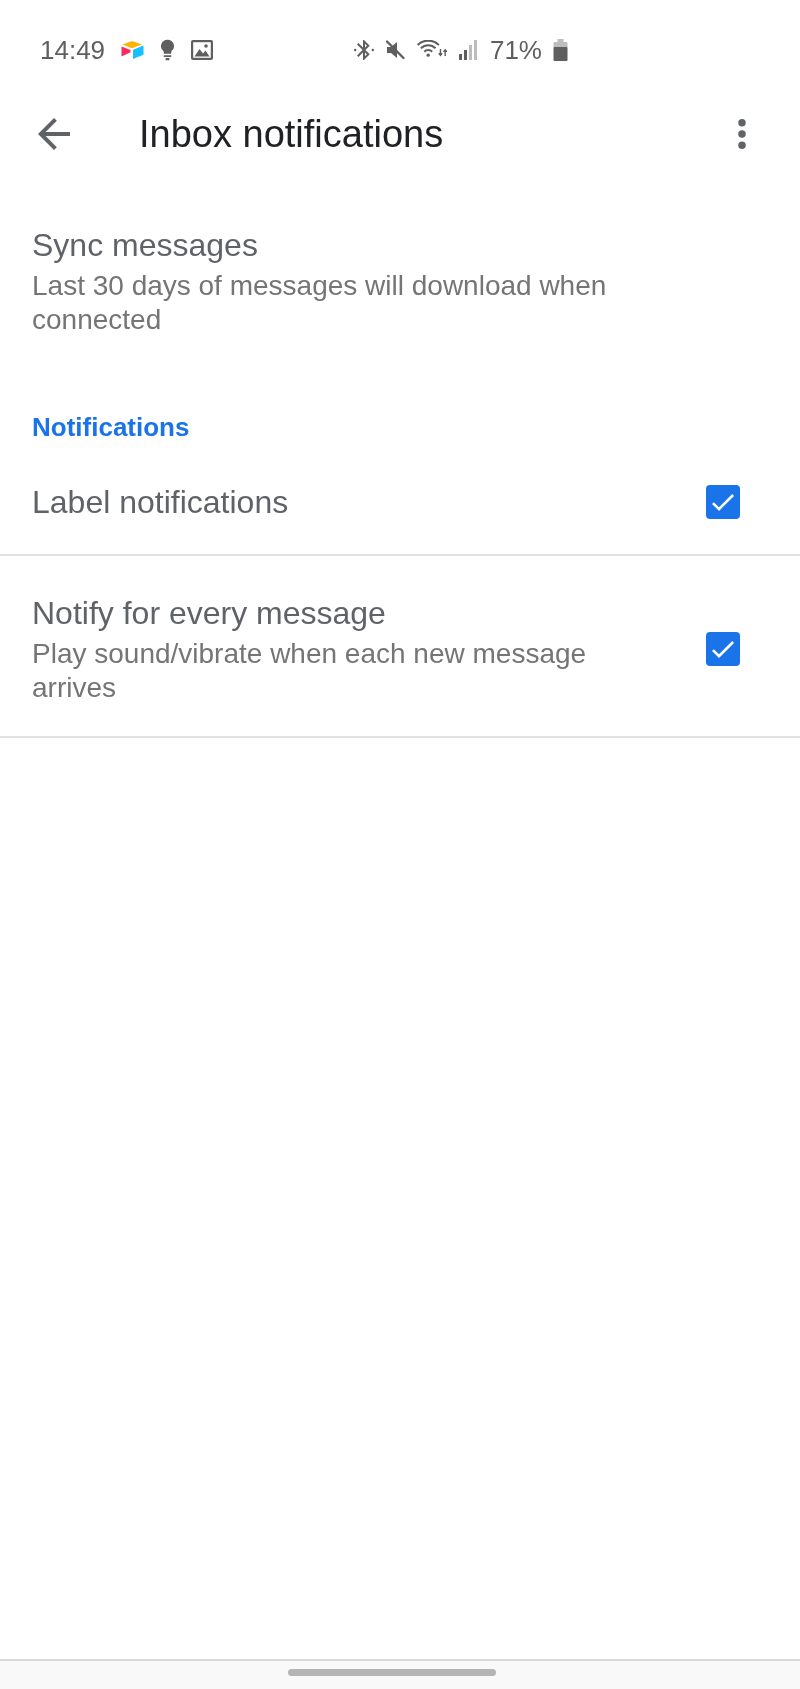  Describe the element at coordinates (291, 134) in the screenshot. I see `screen-title: Inbox notifications` at that location.